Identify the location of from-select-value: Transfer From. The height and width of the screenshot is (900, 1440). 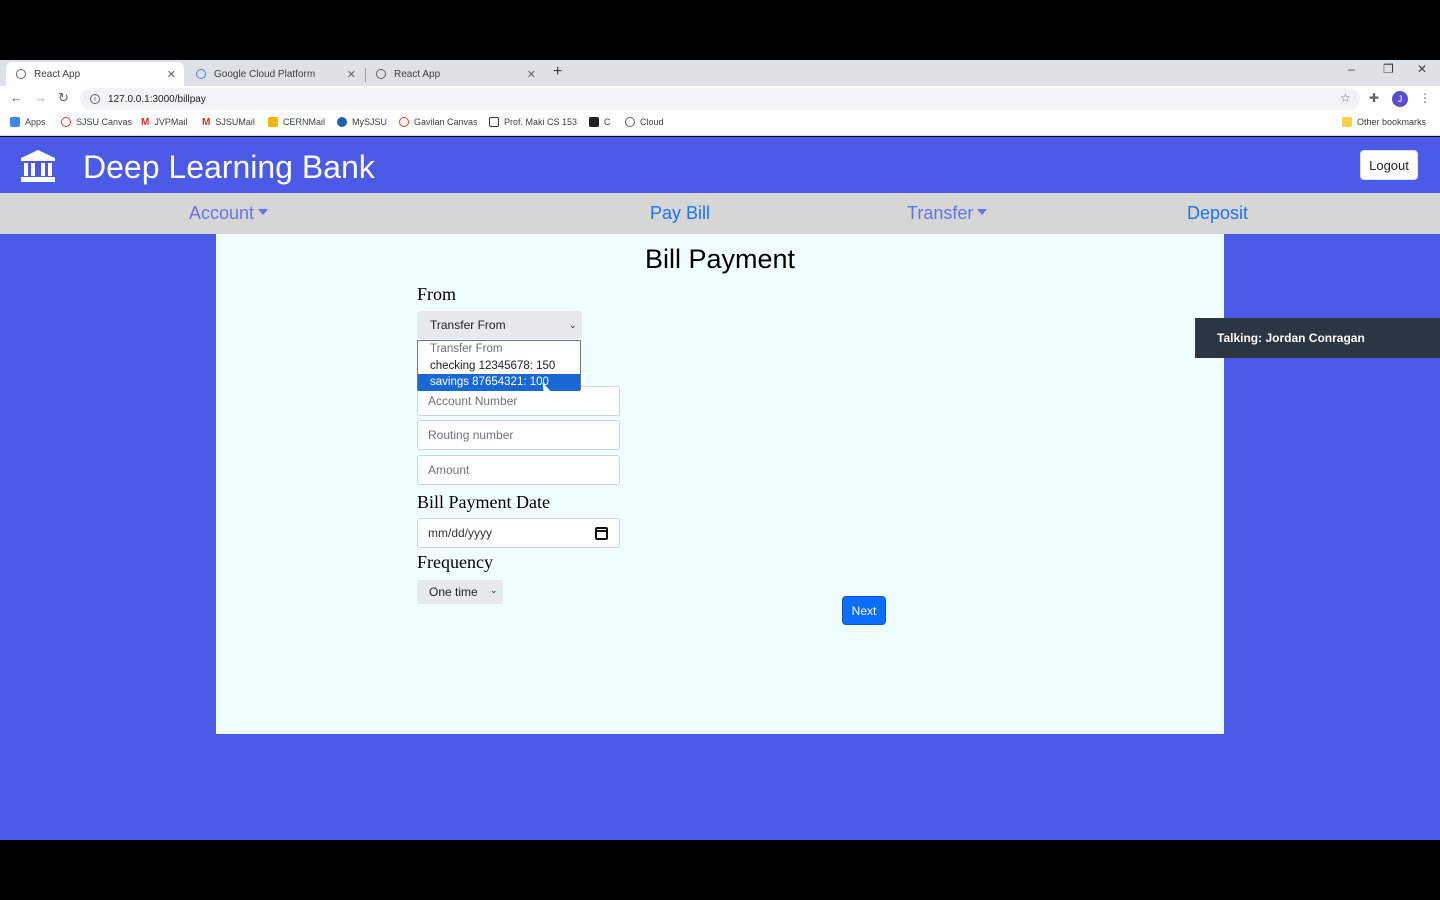
(468, 325).